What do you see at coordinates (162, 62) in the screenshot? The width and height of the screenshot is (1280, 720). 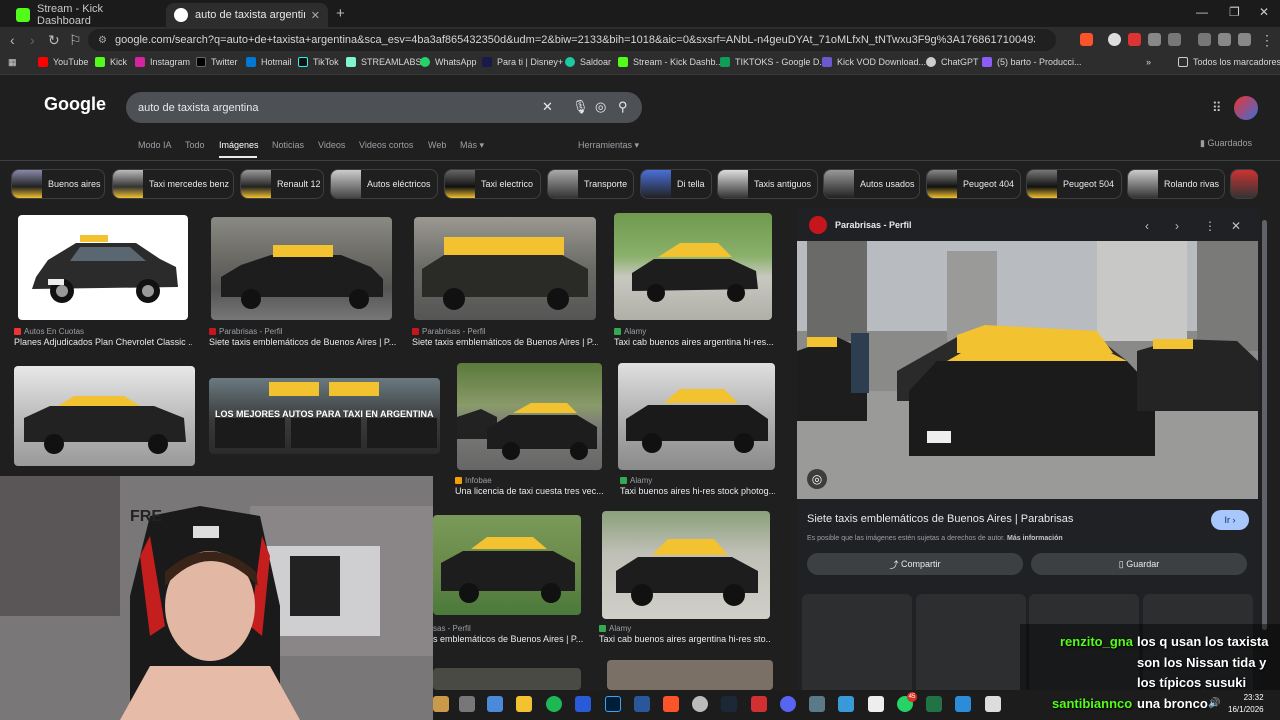 I see `bookmark-instagram: Instagram` at bounding box center [162, 62].